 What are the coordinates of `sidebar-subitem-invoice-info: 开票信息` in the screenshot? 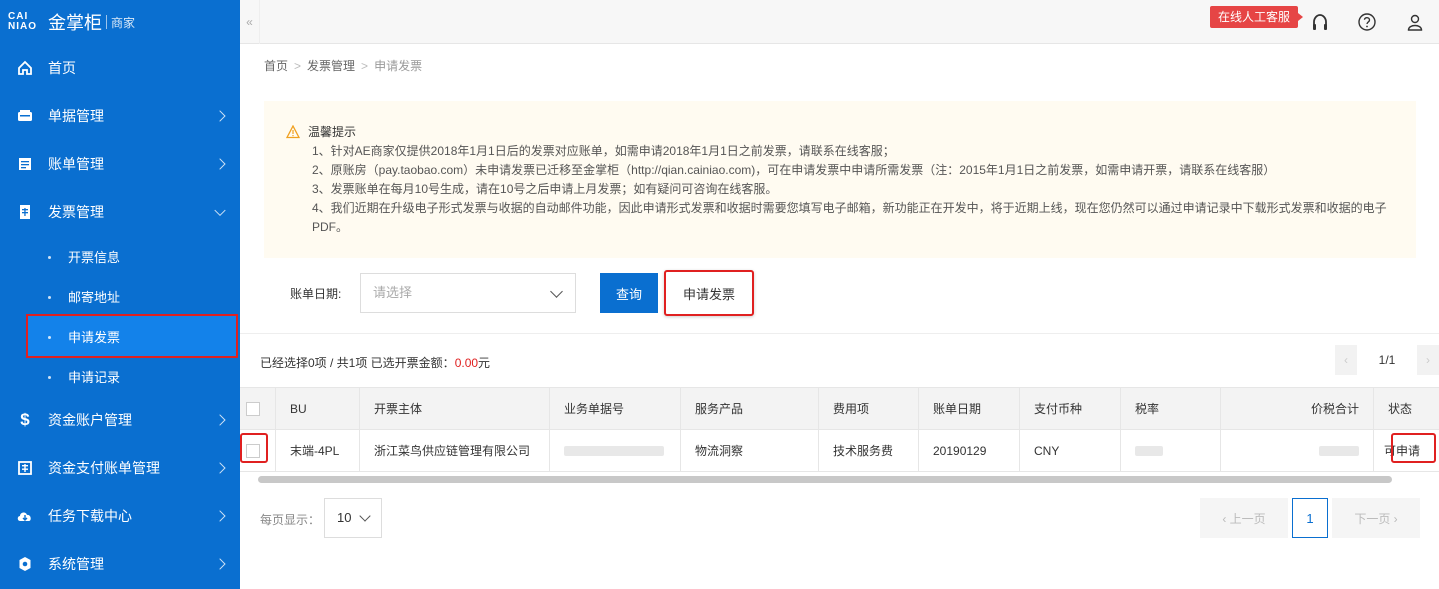 It's located at (120, 256).